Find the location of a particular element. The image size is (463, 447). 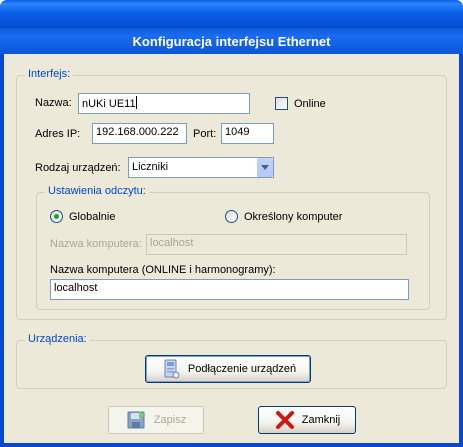

close-label: Zamknij is located at coordinates (321, 420).